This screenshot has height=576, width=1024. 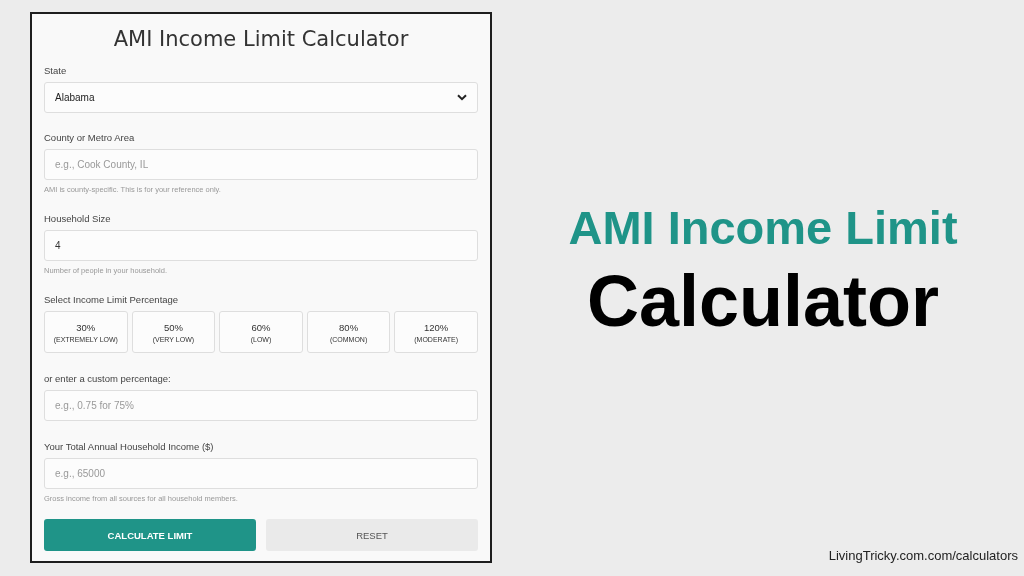 I want to click on reset-button: RESET, so click(x=372, y=535).